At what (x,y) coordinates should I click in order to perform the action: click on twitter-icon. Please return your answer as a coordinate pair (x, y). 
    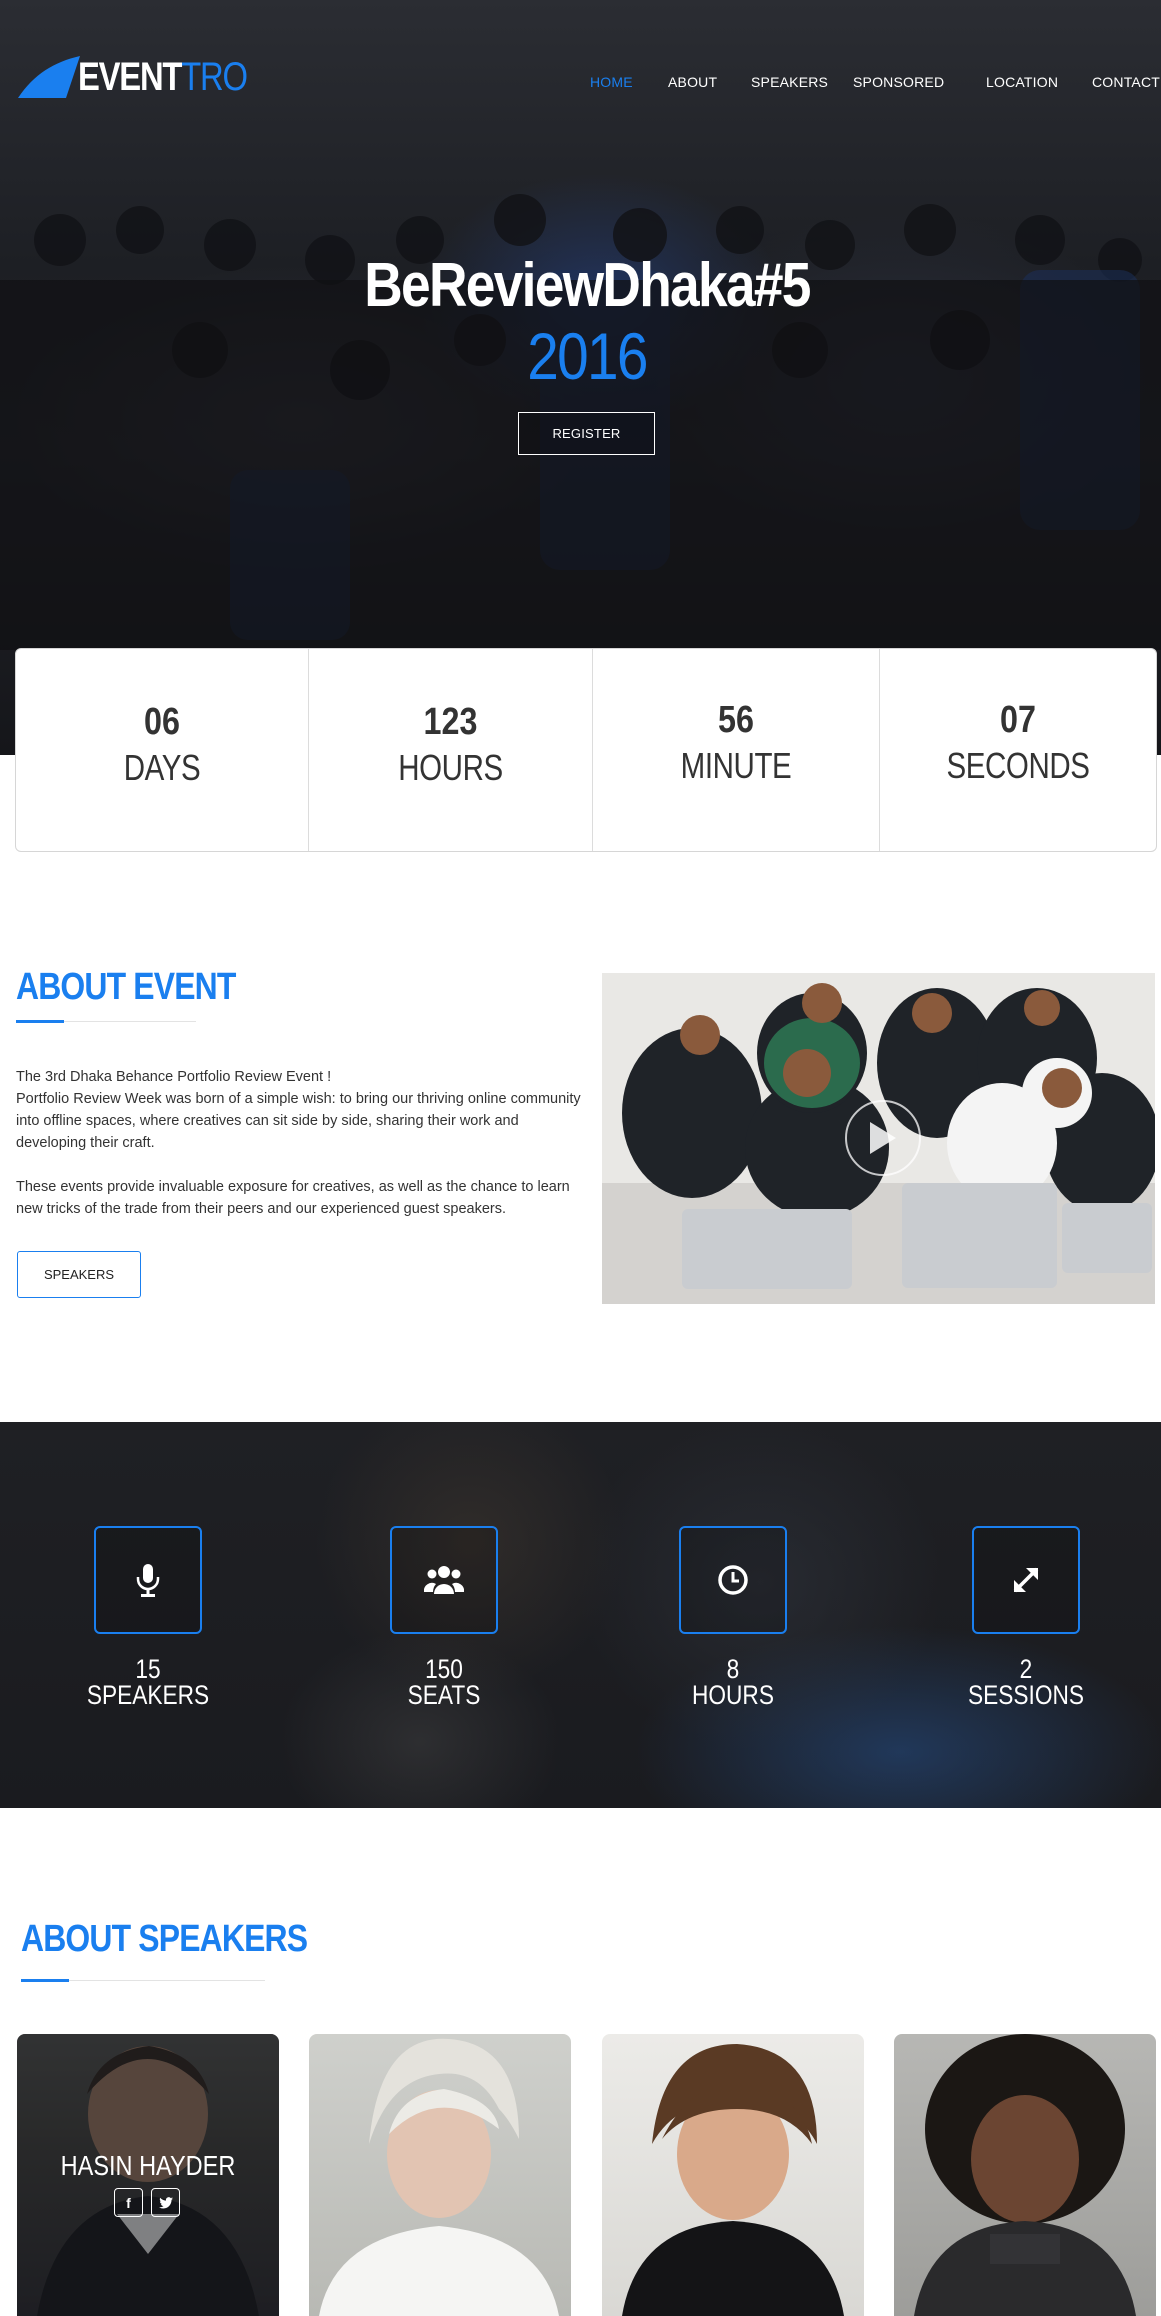
    Looking at the image, I should click on (165, 2202).